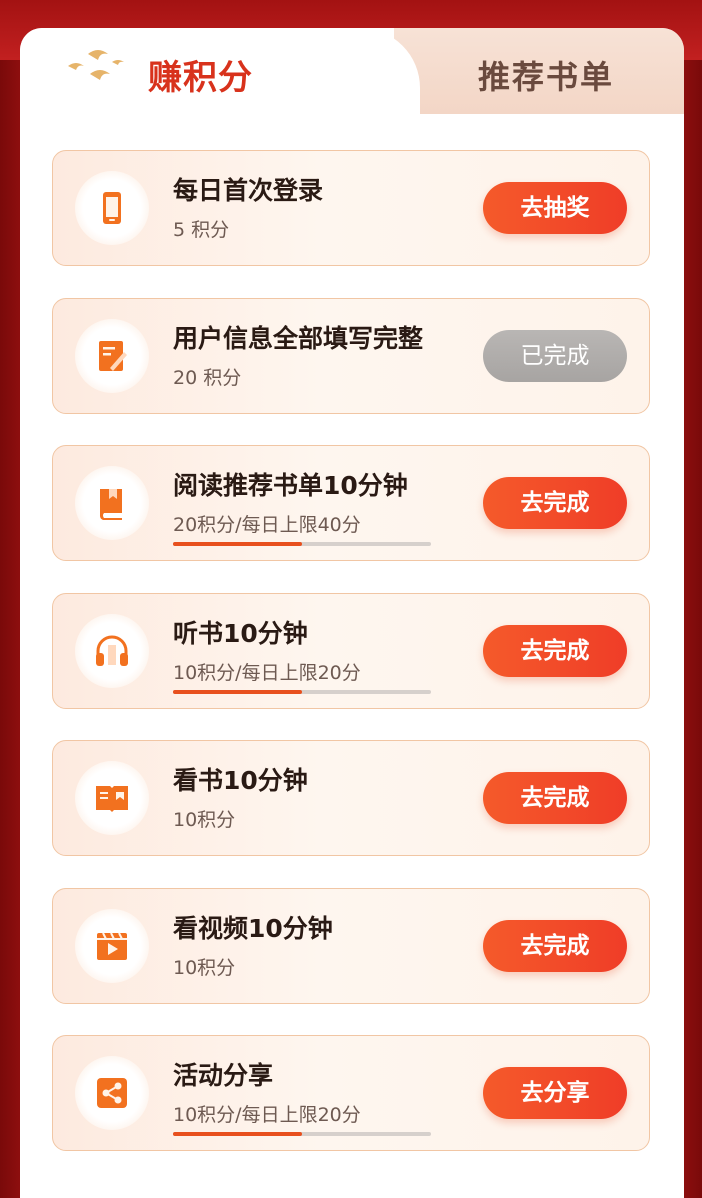 The image size is (702, 1198). Describe the element at coordinates (207, 378) in the screenshot. I see `task-points: 20 积分` at that location.